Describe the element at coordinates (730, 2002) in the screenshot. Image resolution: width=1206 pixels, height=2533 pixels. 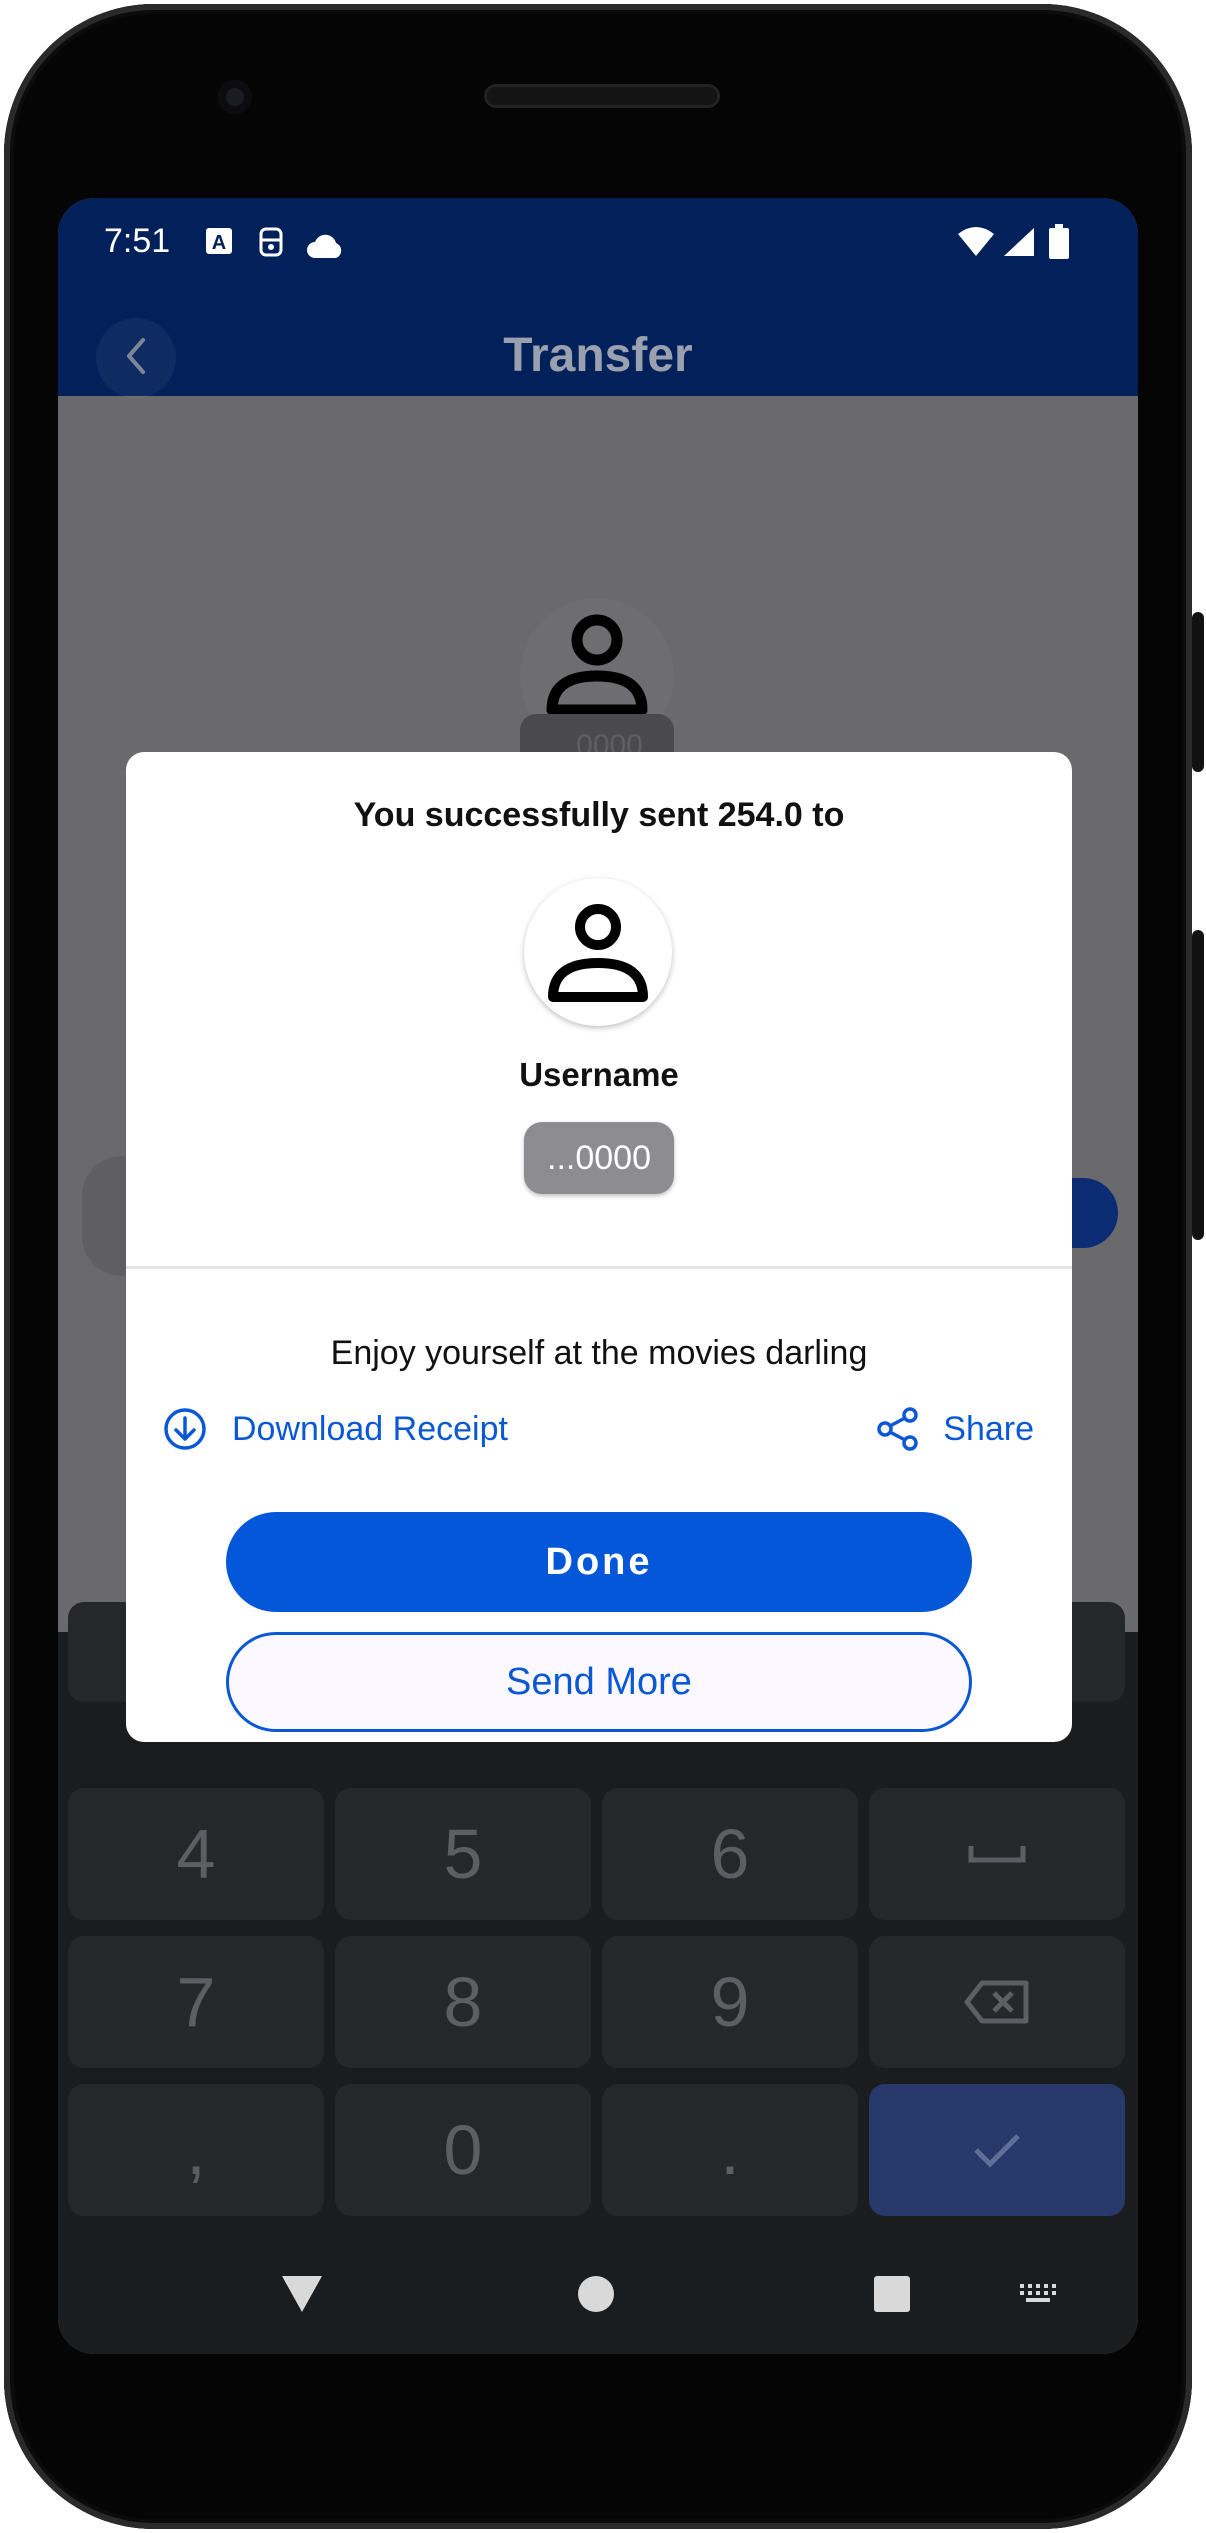
I see `key-9: 9` at that location.